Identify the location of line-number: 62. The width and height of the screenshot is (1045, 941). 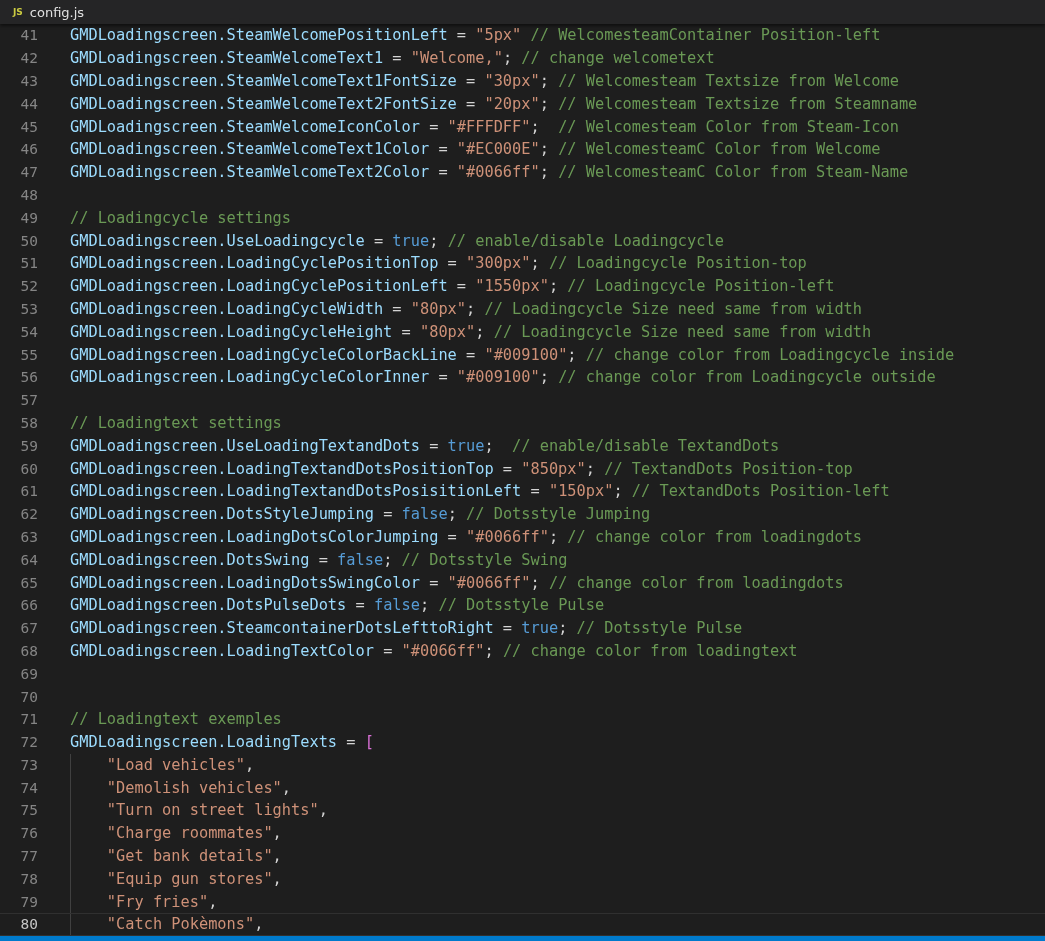
(28, 514).